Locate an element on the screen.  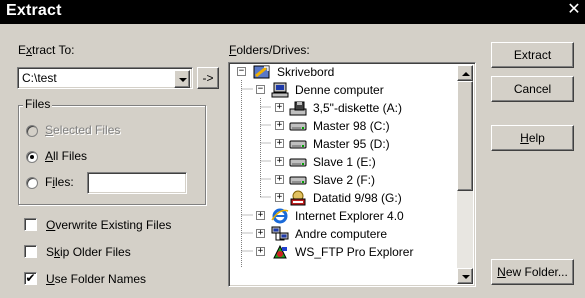
tree-item-label: Slave 1 (E:) is located at coordinates (344, 162).